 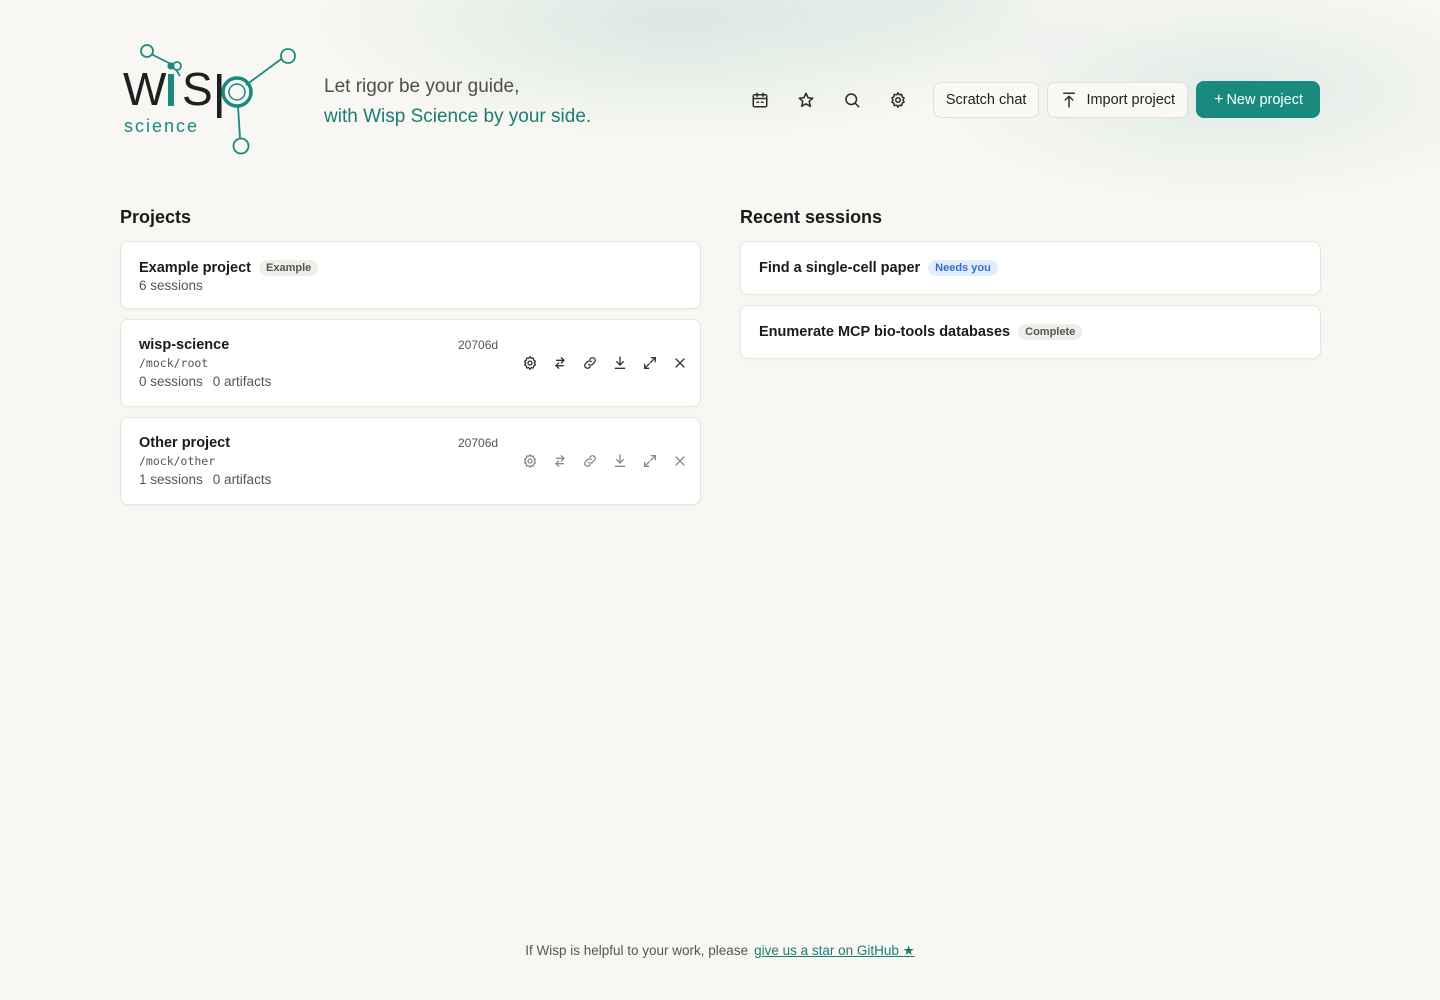 I want to click on calendar-icon, so click(x=760, y=99).